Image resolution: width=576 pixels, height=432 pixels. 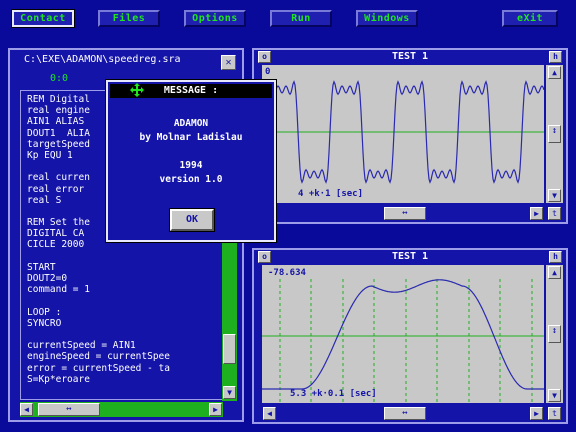 What do you see at coordinates (268, 72) in the screenshot?
I see `plot-top-readout: 0` at bounding box center [268, 72].